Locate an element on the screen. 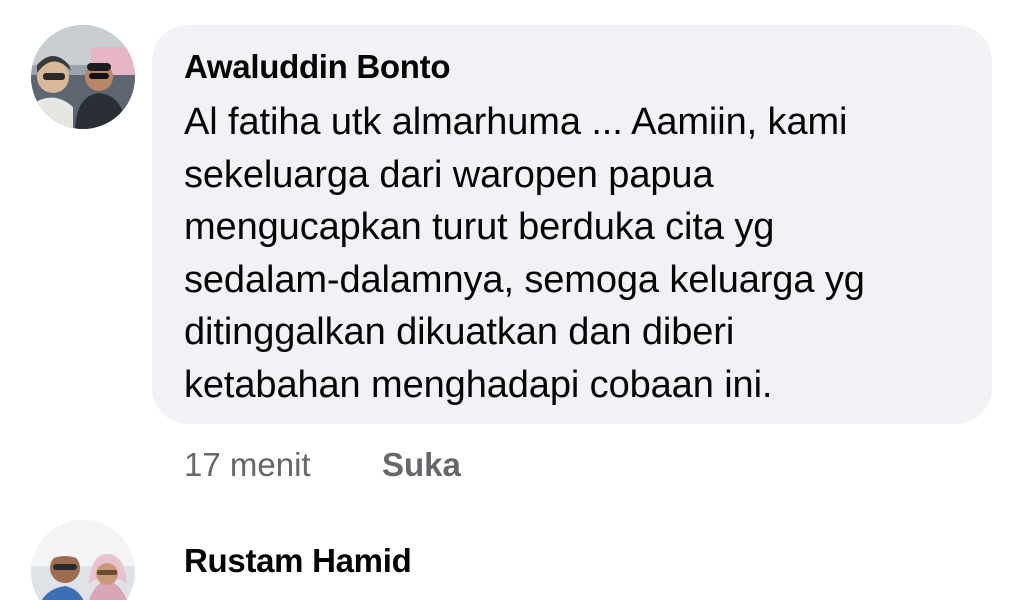 Image resolution: width=1024 pixels, height=600 pixels. avatar-awaluddin-bonto is located at coordinates (83, 77).